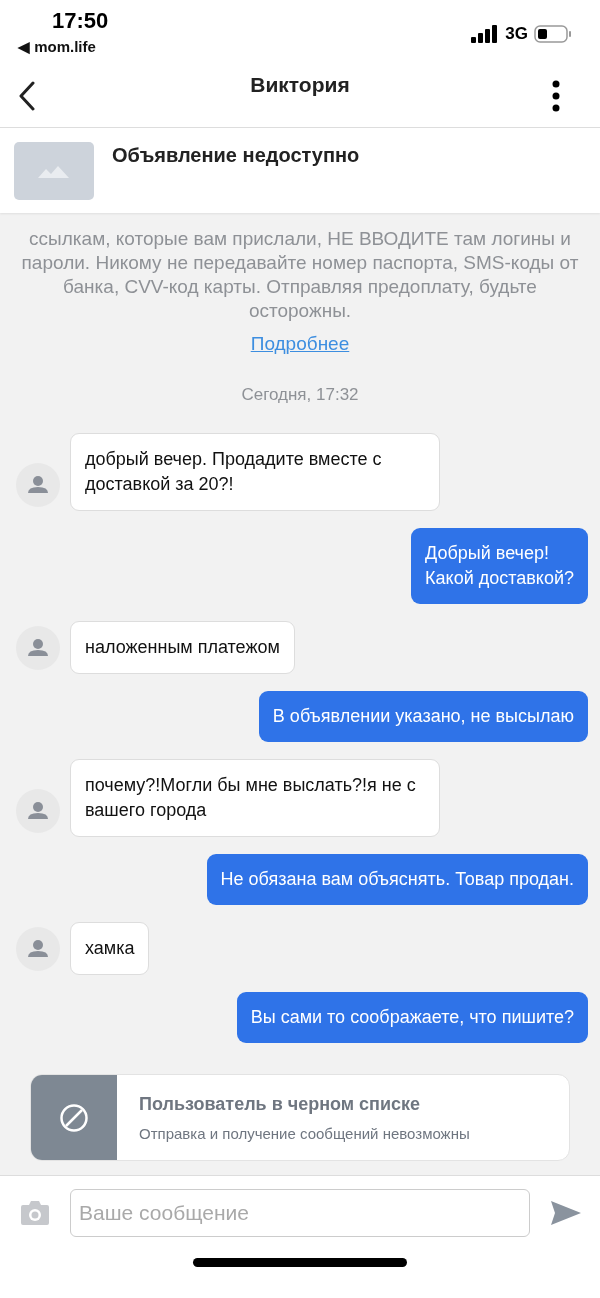 The height and width of the screenshot is (1298, 600). What do you see at coordinates (27, 96) in the screenshot?
I see `back-icon` at bounding box center [27, 96].